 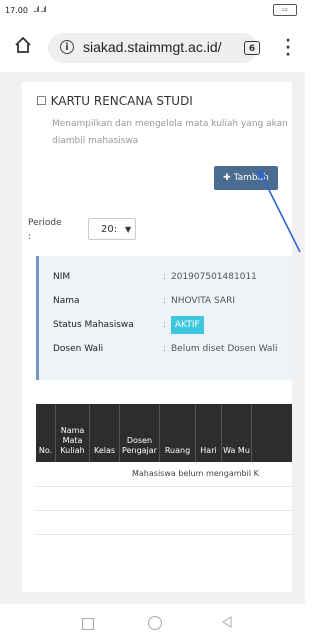 I want to click on plus-icon: ✚, so click(x=227, y=178).